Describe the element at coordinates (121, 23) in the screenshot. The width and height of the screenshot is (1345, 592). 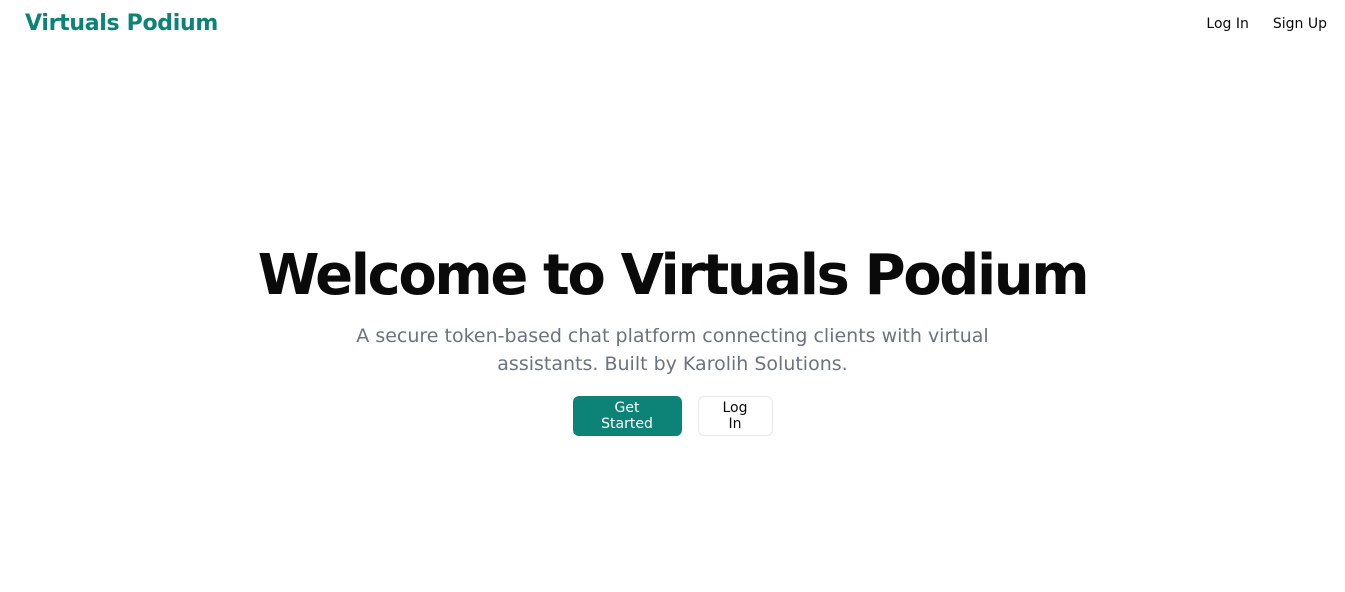
I see `brand-logo-link: Virtuals Podium` at that location.